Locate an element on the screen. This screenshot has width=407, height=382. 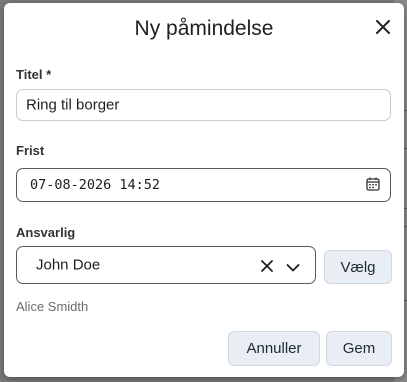
responsible-helper-text: Alice Smidth is located at coordinates (52, 306).